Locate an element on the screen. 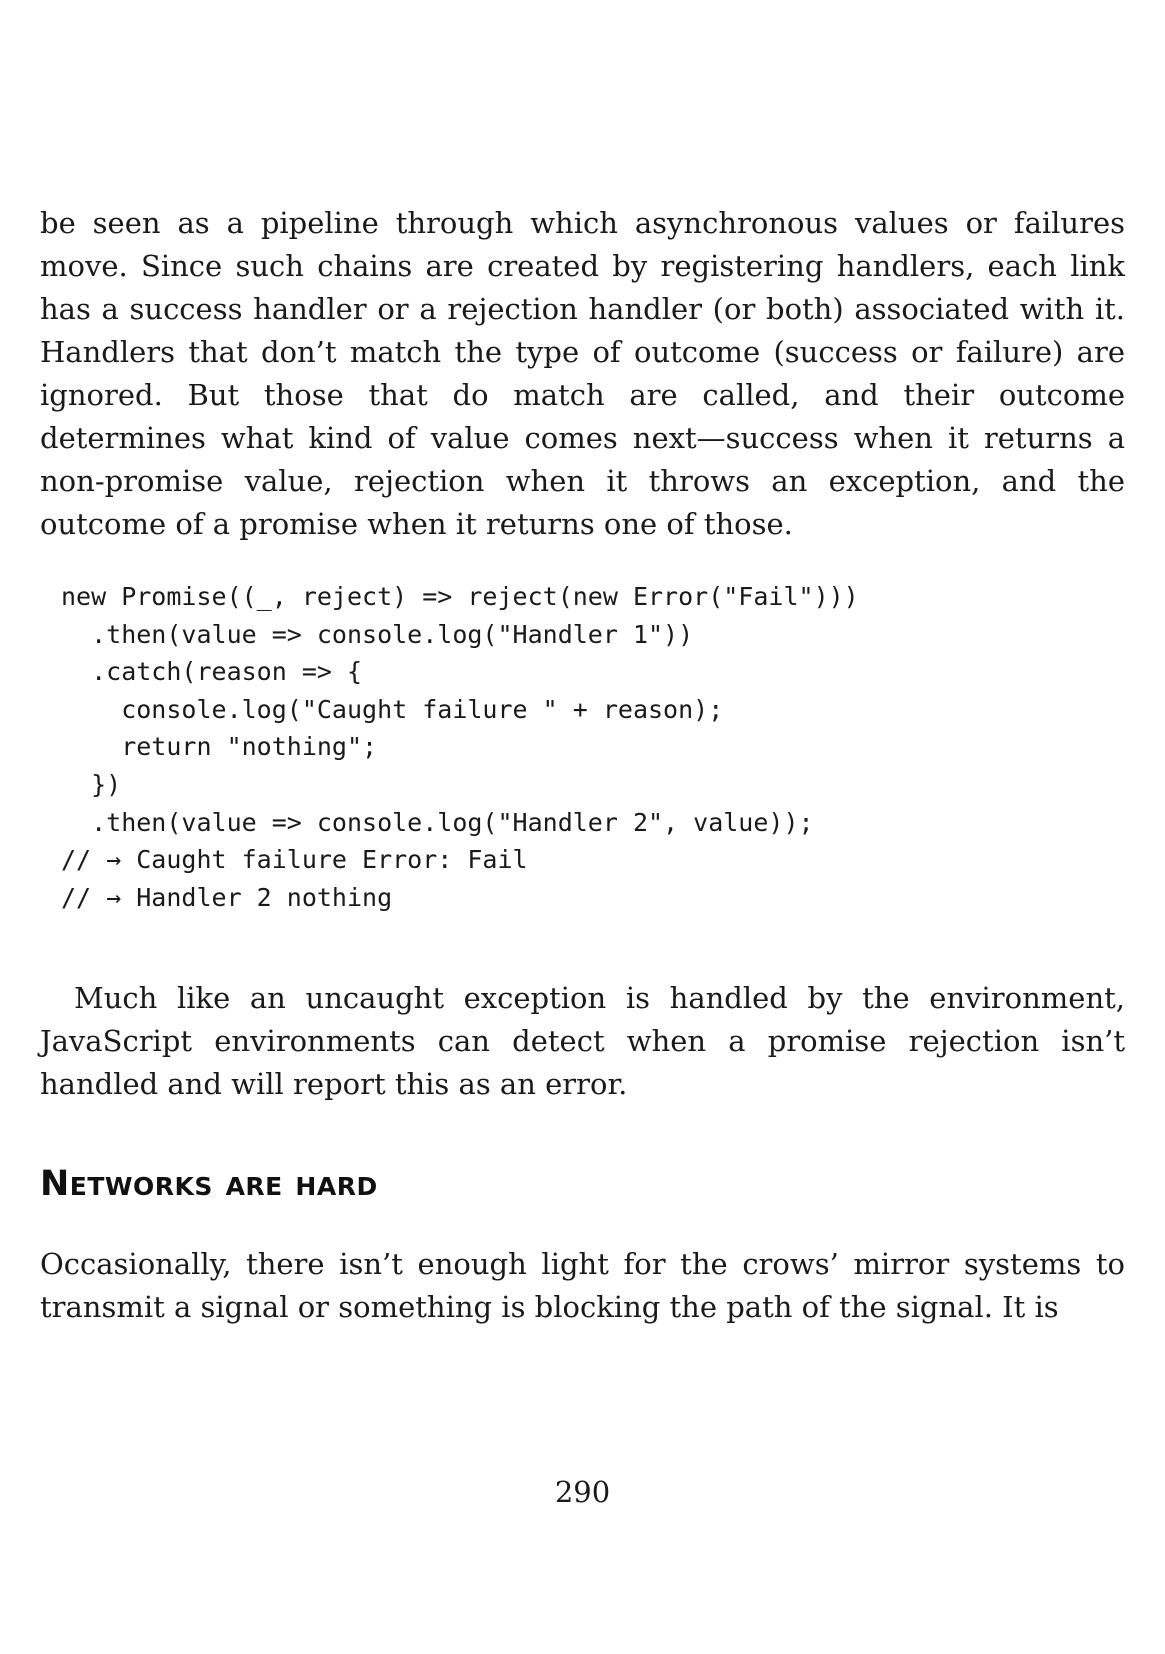  code-line-2: .then(value => console.log("Handler 1")) is located at coordinates (377, 634).